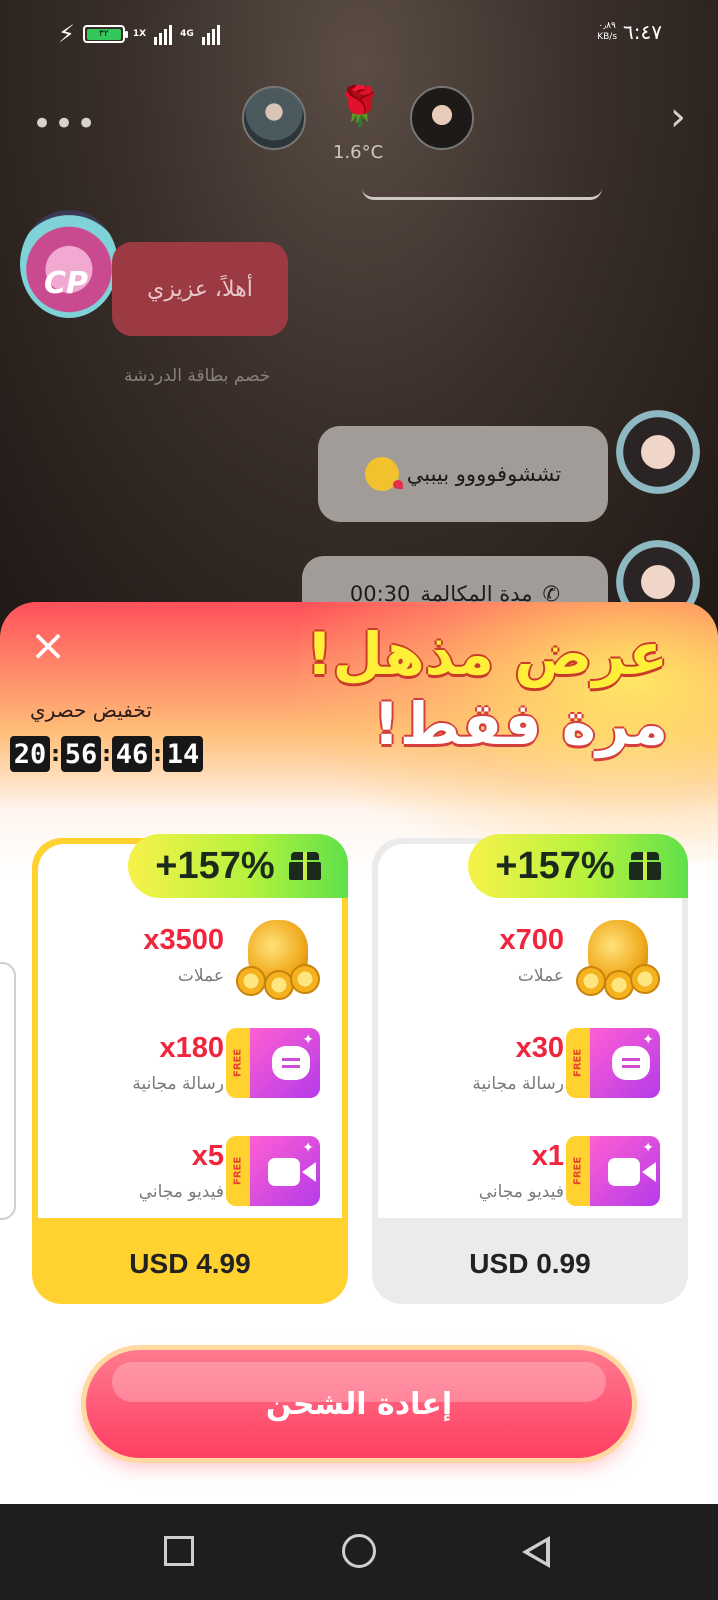  What do you see at coordinates (530, 1263) in the screenshot?
I see `package-price: USD 0.99` at bounding box center [530, 1263].